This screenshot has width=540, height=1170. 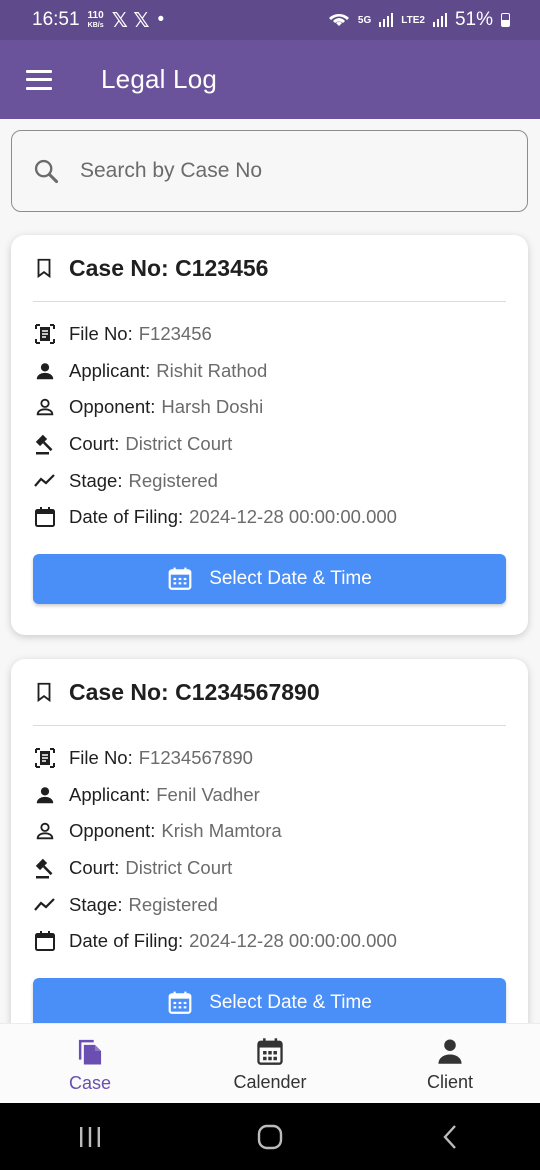 I want to click on bottom-navigation: Case Calender Client, so click(x=270, y=1063).